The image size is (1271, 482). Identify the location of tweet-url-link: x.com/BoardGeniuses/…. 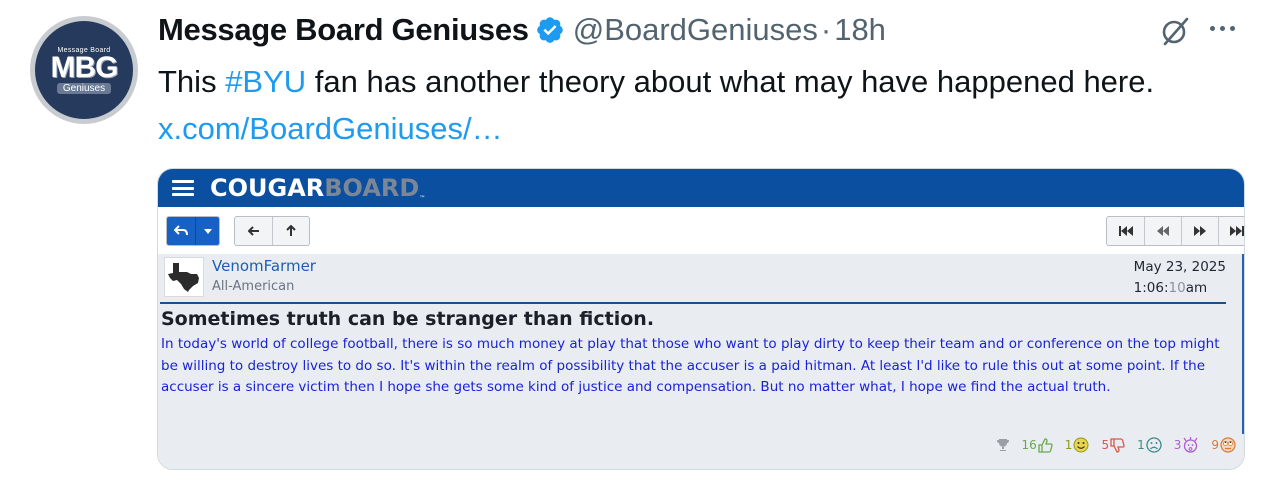
(330, 128).